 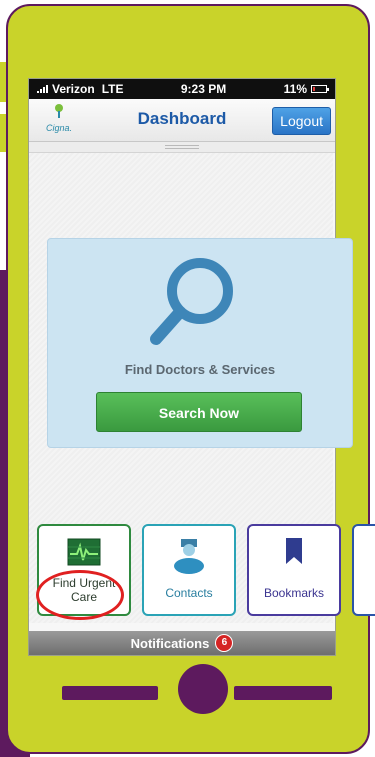 I want to click on tile-label: Bookmarks, so click(x=294, y=593).